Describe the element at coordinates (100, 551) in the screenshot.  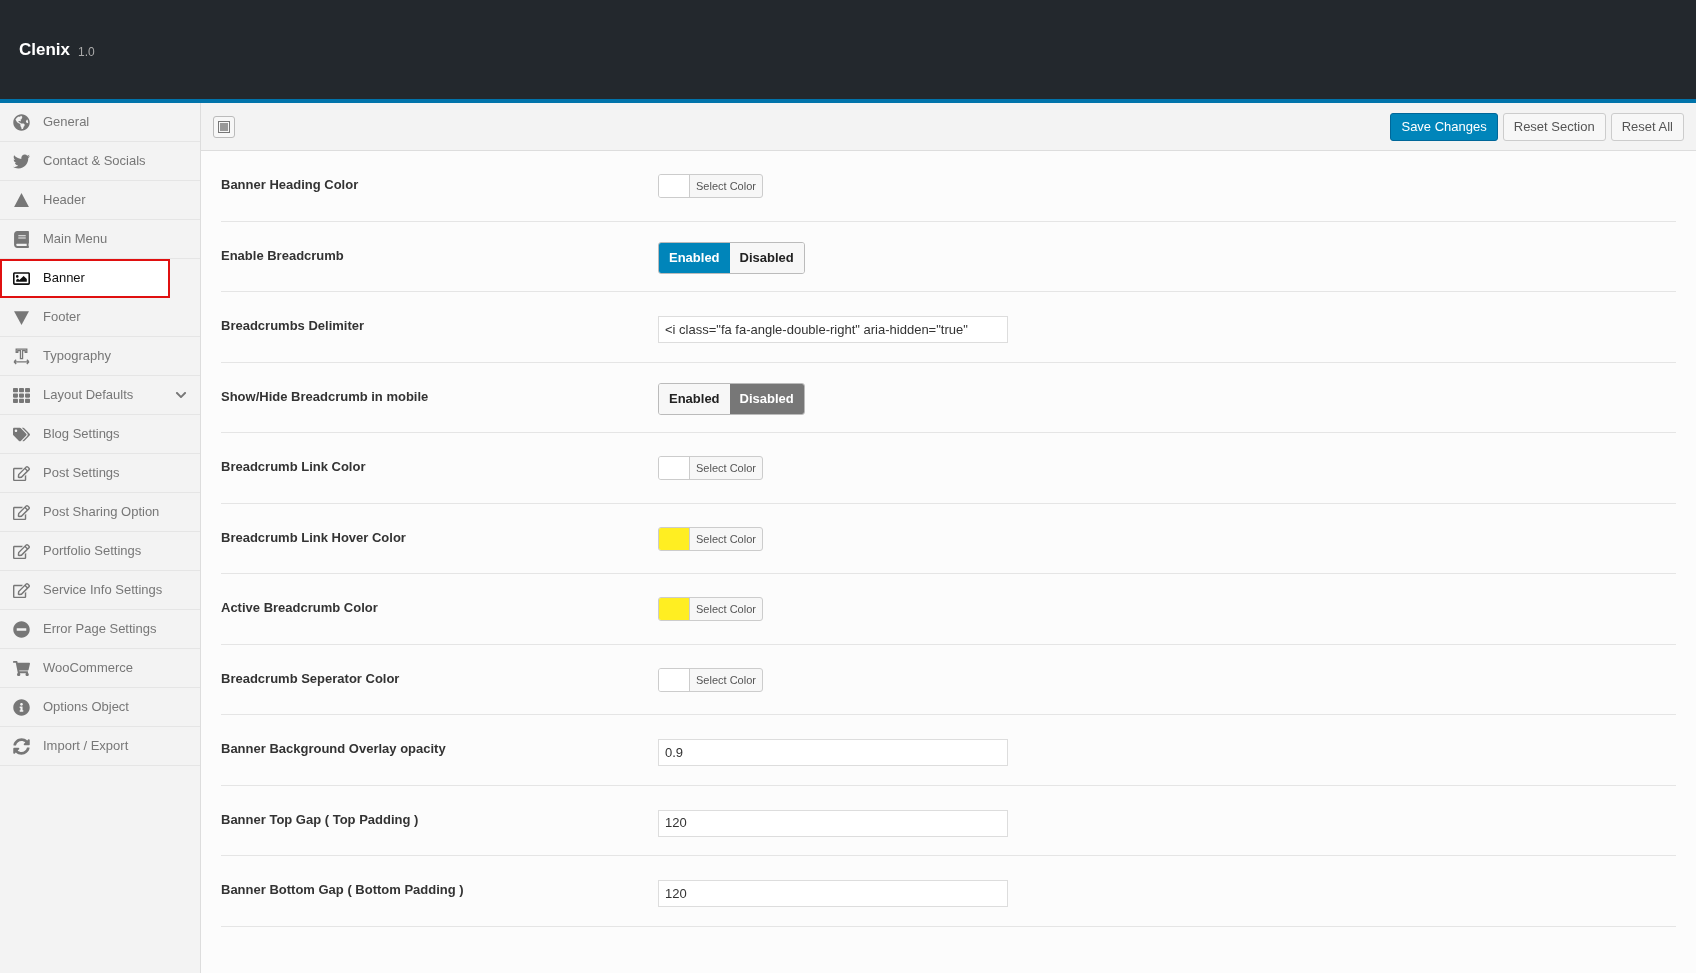
I see `sidebar-item: Portfolio Settings` at that location.